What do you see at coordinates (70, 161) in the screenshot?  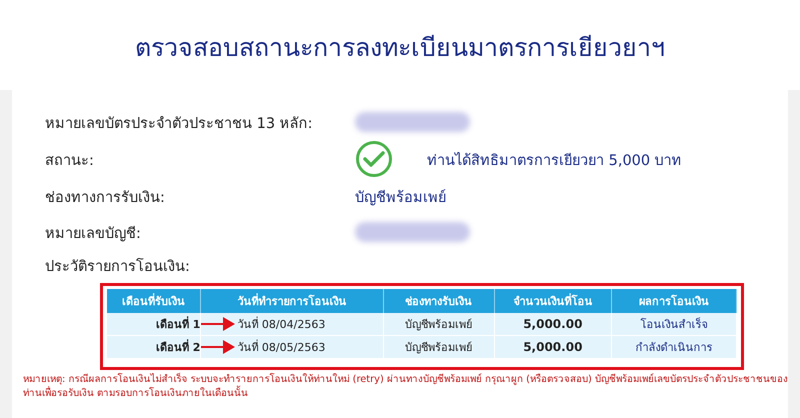 I see `field-label: สถานะ:` at bounding box center [70, 161].